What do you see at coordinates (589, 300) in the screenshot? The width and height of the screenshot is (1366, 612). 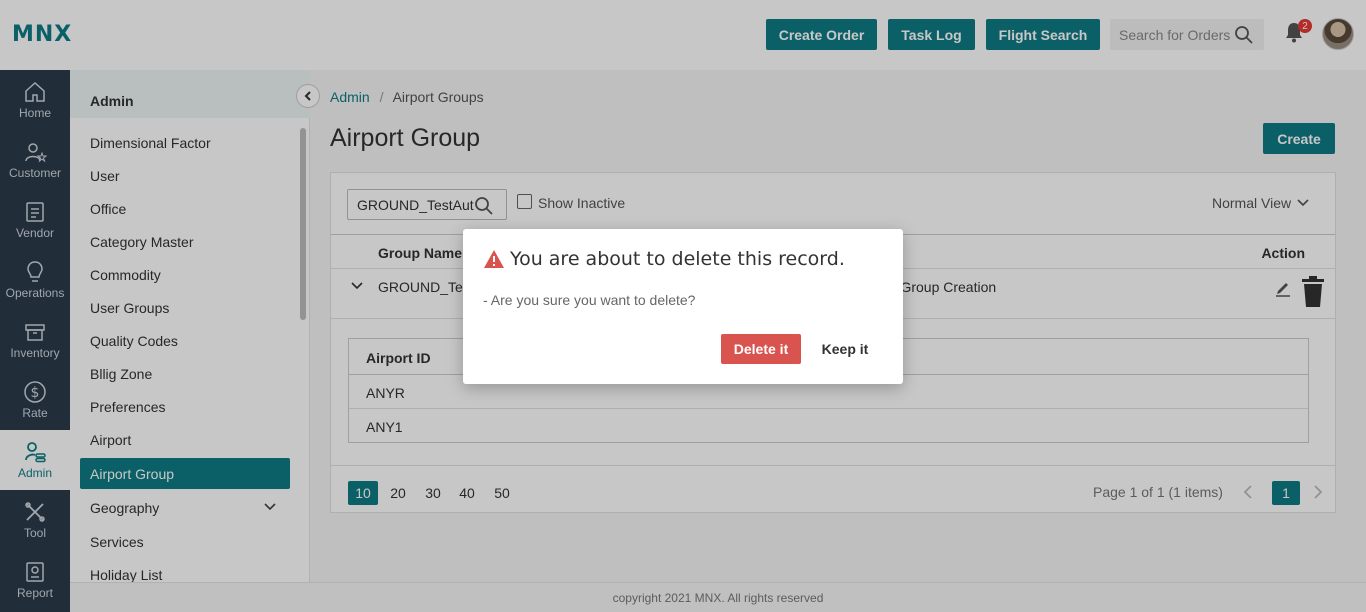 I see `dialog-message: - Are you sure you want to delete?` at bounding box center [589, 300].